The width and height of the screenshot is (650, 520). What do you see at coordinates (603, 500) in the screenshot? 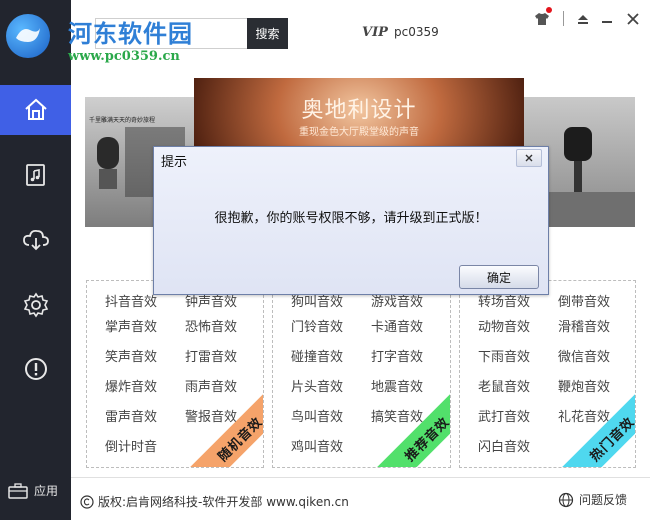
I see `feedback-label: 问题反馈` at bounding box center [603, 500].